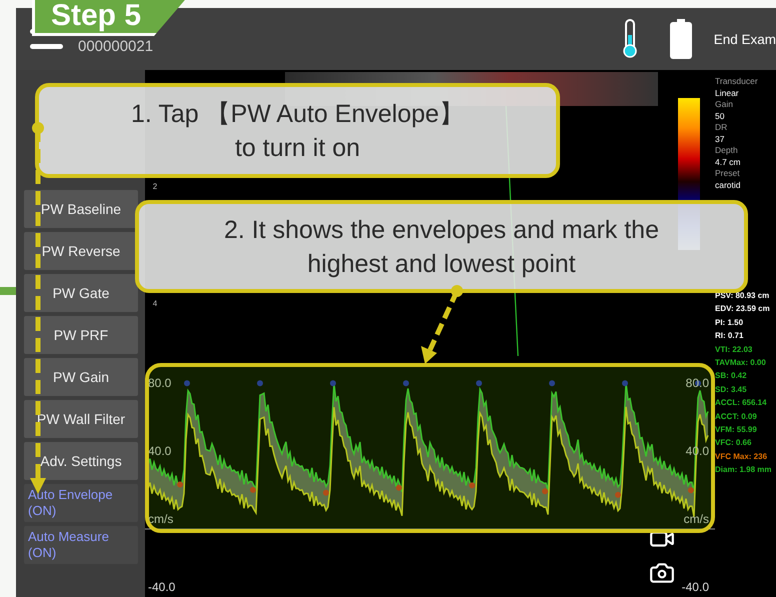 The width and height of the screenshot is (776, 597). Describe the element at coordinates (720, 116) in the screenshot. I see `parameter-value: 50` at that location.